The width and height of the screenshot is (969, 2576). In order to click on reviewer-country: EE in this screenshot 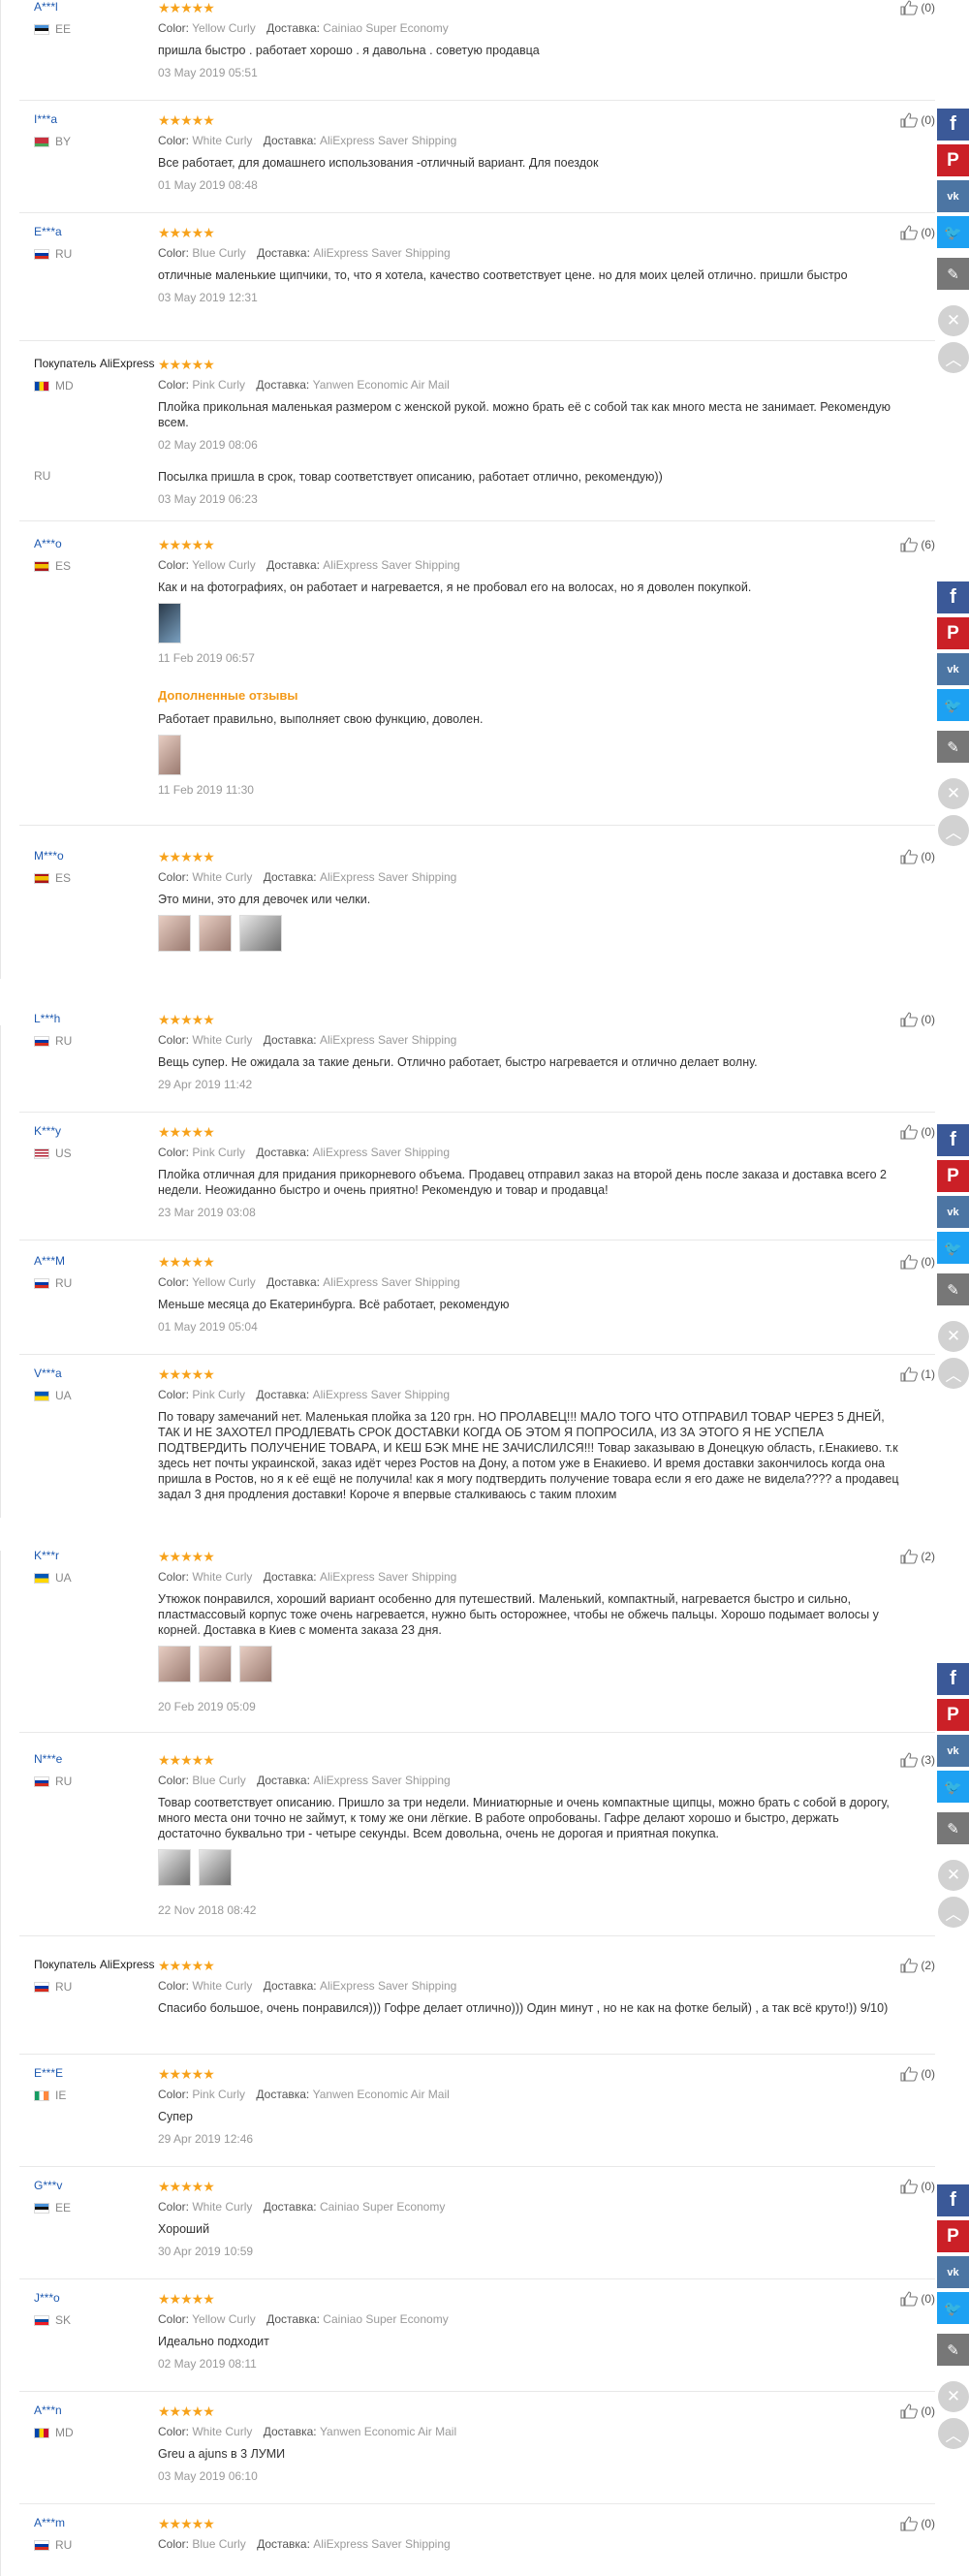, I will do `click(97, 2208)`.